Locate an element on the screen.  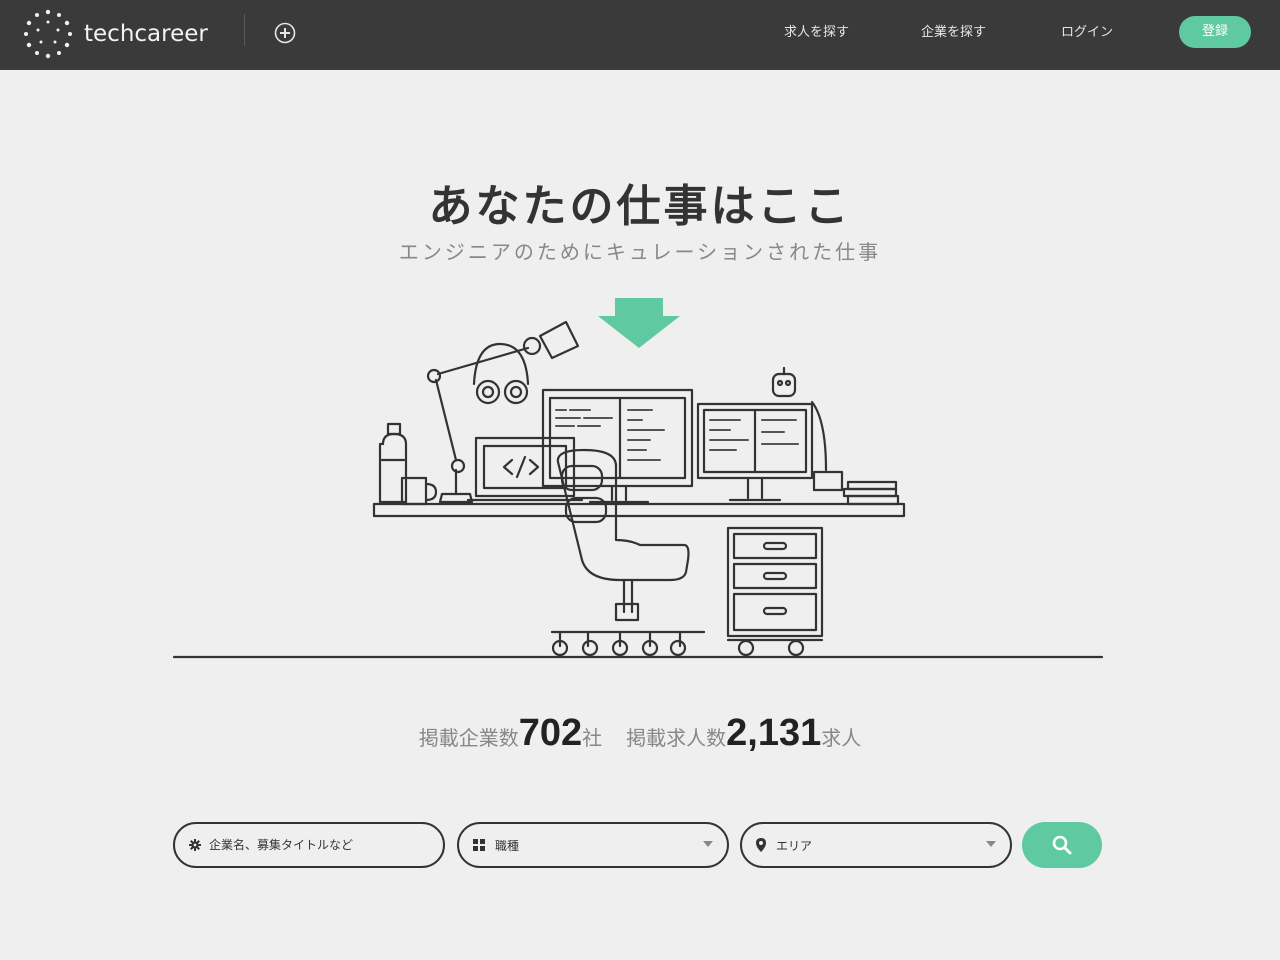
keyword-search-field is located at coordinates (309, 845).